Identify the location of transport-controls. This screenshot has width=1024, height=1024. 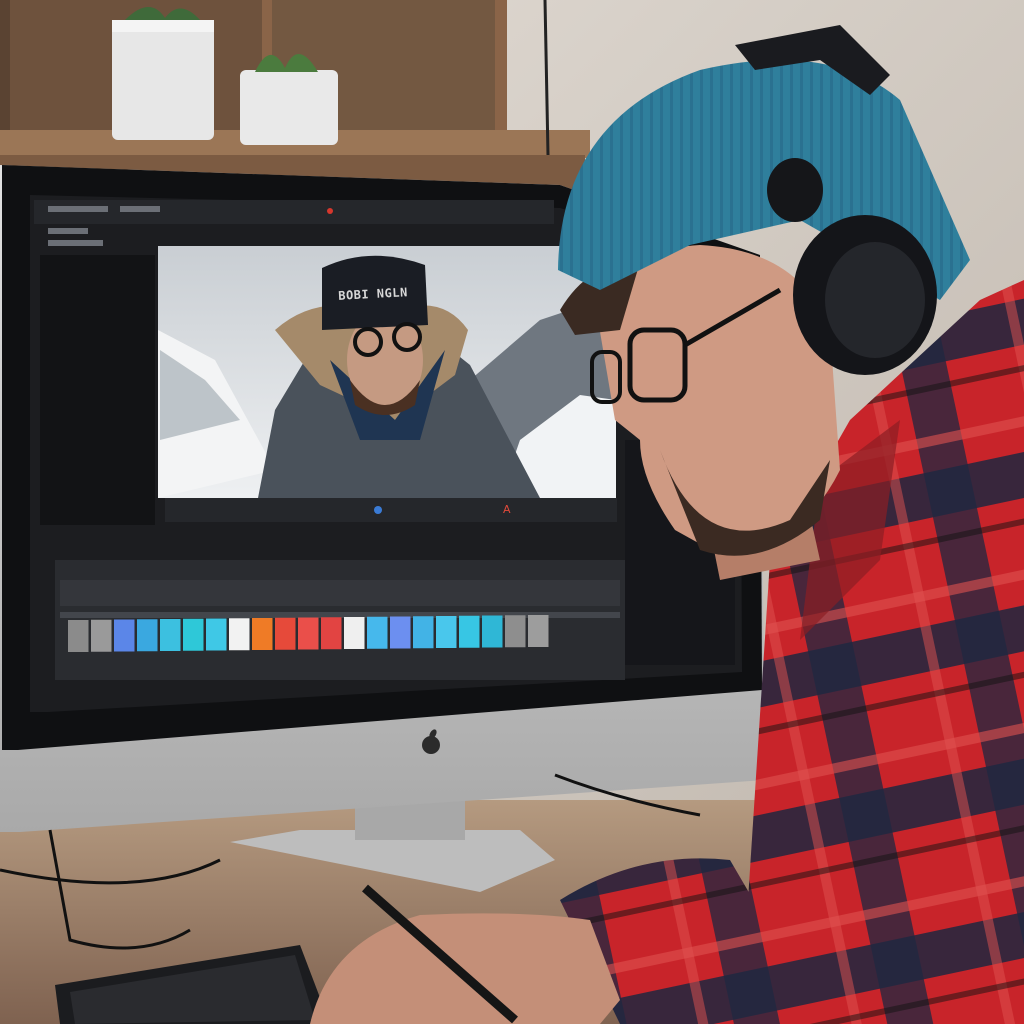
(391, 510).